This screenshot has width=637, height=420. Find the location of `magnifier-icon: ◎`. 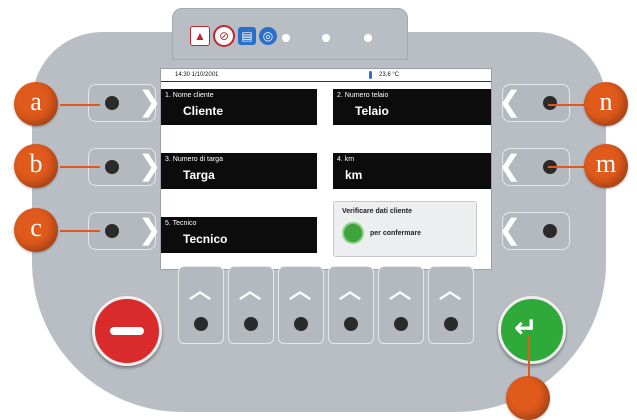

magnifier-icon: ◎ is located at coordinates (268, 36).